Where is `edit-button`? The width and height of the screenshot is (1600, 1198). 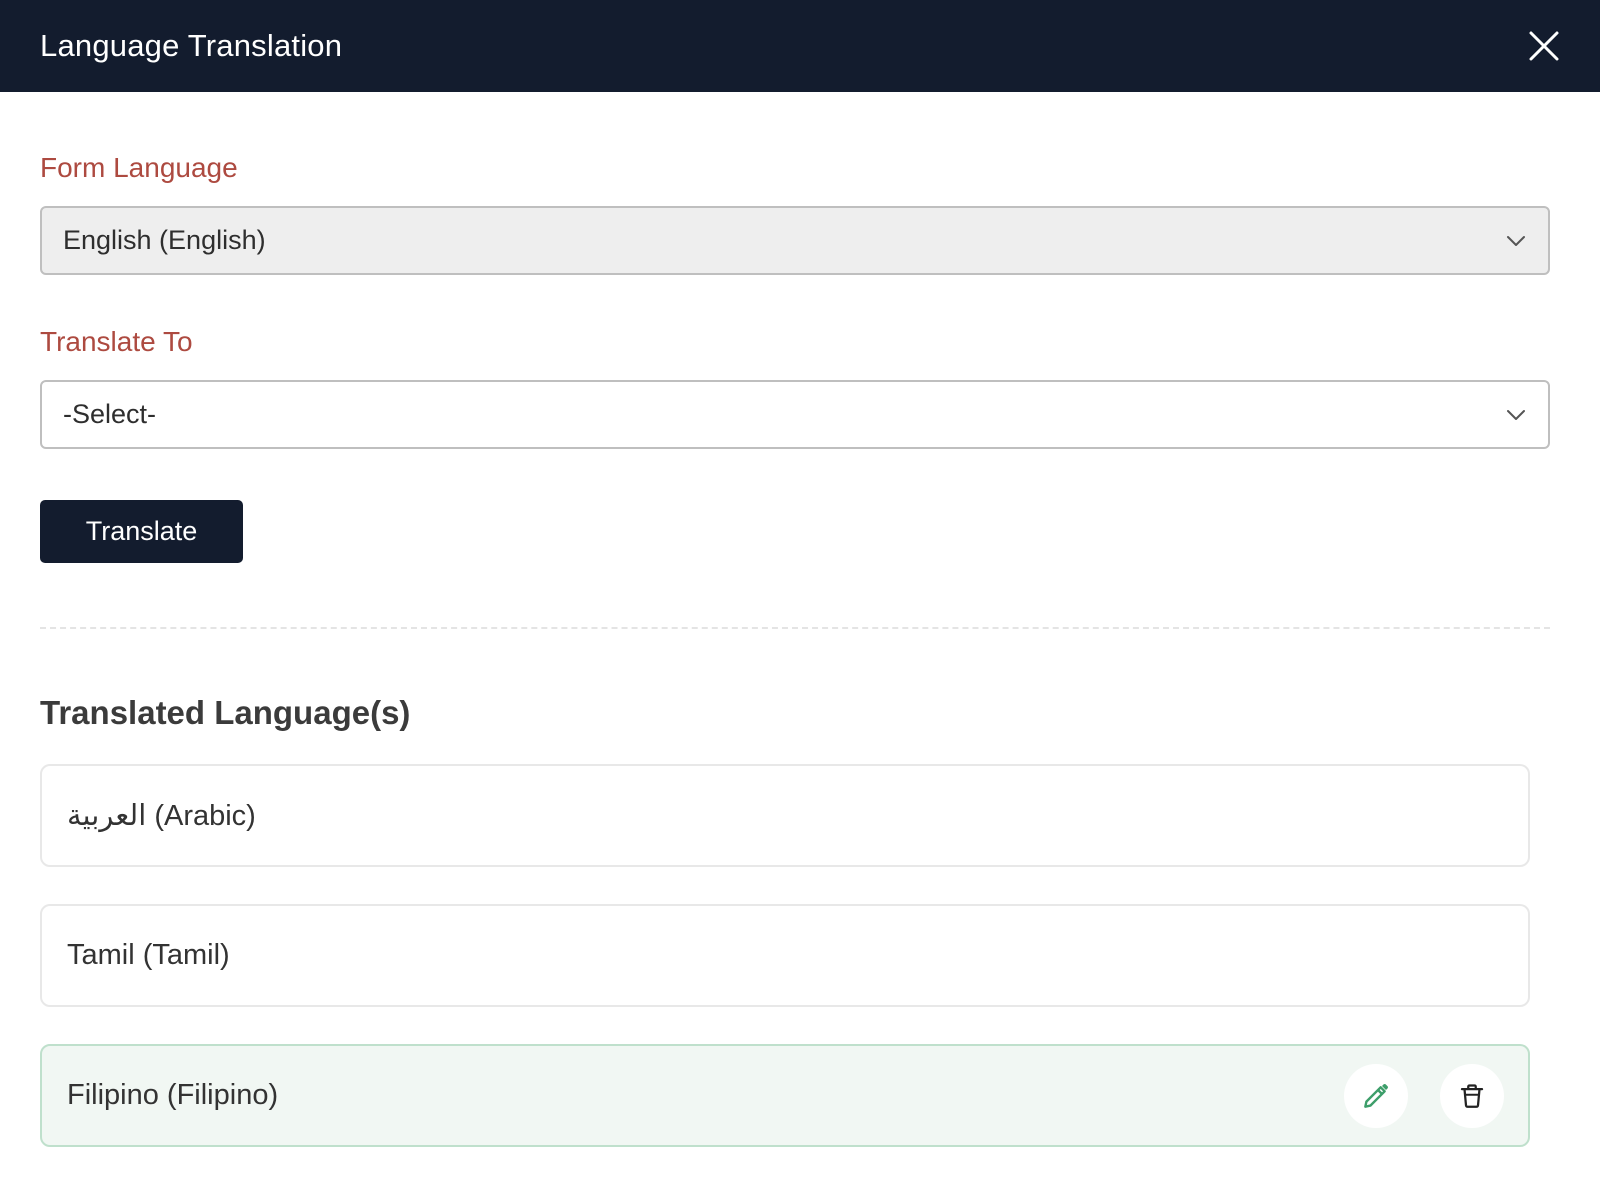 edit-button is located at coordinates (1376, 1096).